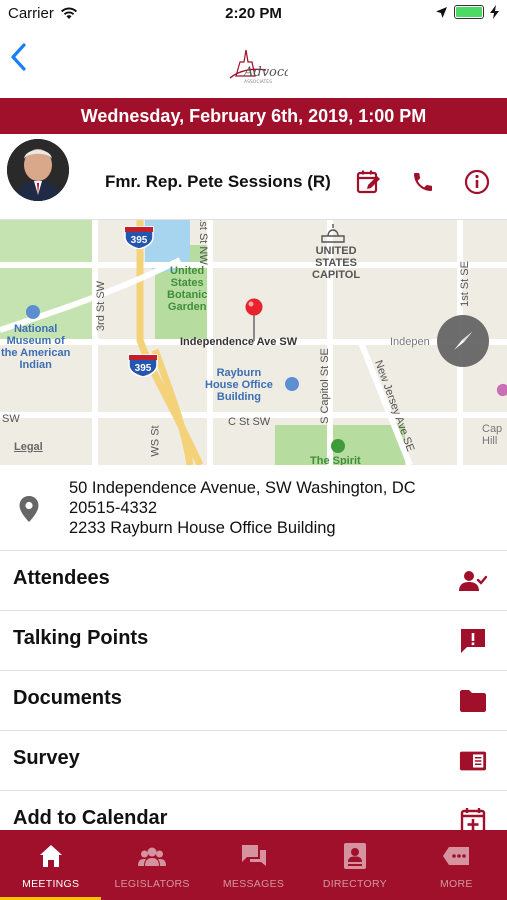 This screenshot has width=507, height=900. What do you see at coordinates (253, 581) in the screenshot?
I see `menu-item-attendees: Attendees` at bounding box center [253, 581].